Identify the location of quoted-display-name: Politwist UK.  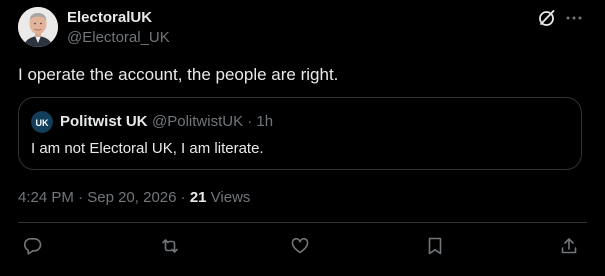
(104, 122).